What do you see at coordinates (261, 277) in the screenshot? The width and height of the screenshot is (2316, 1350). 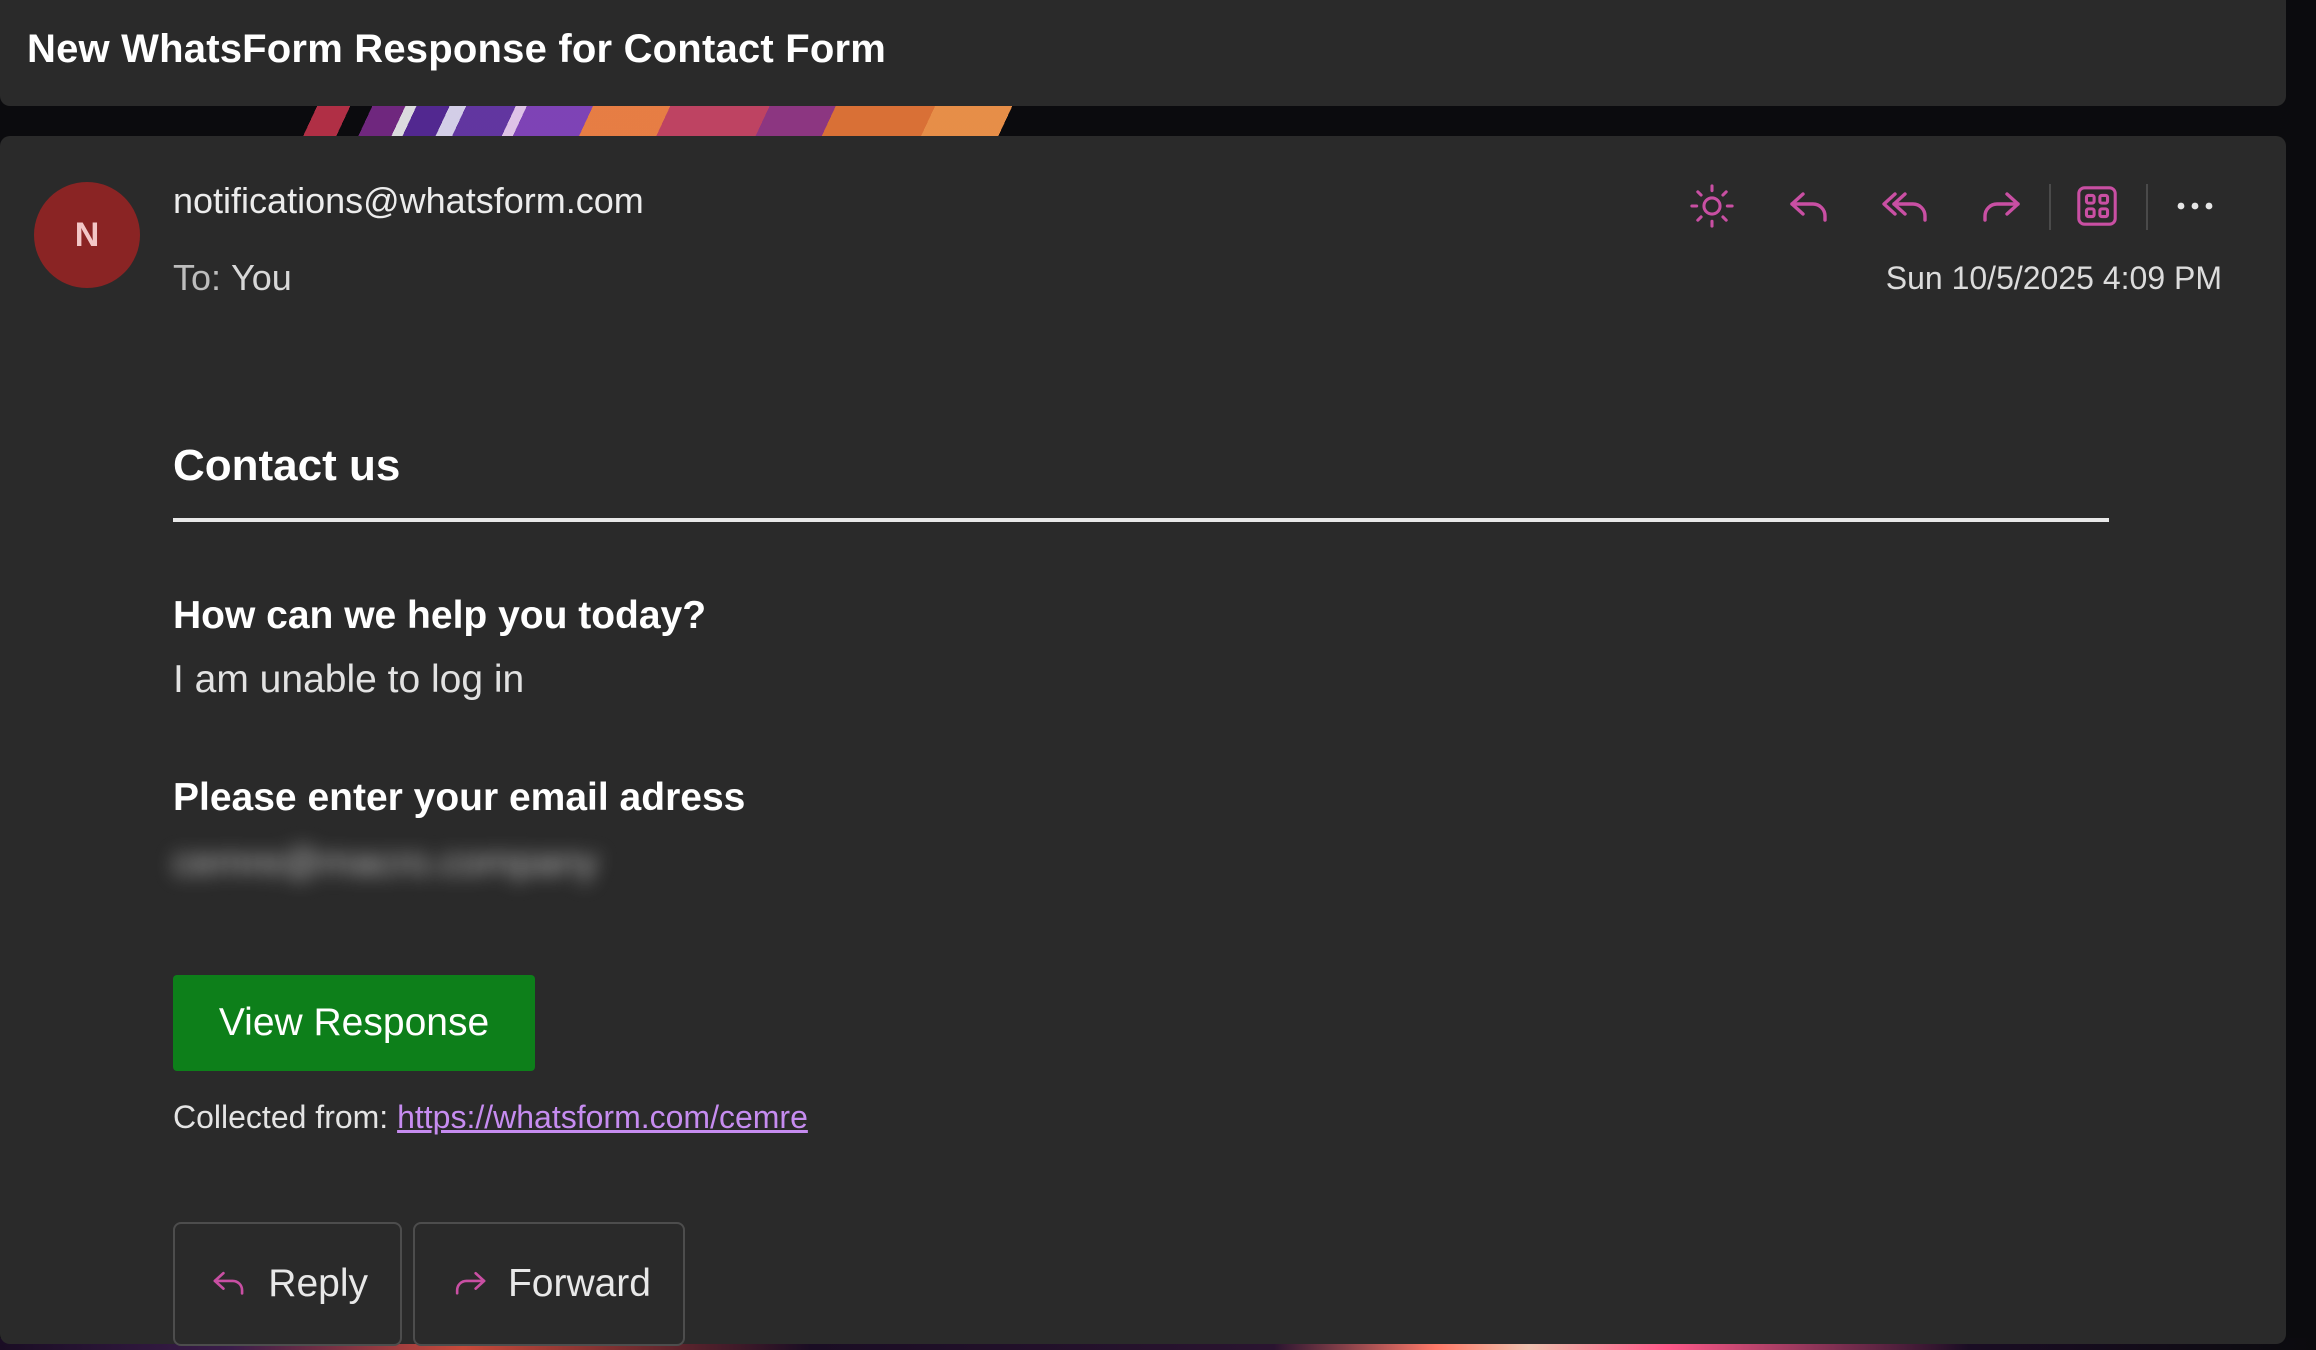 I see `recipient-name: You` at bounding box center [261, 277].